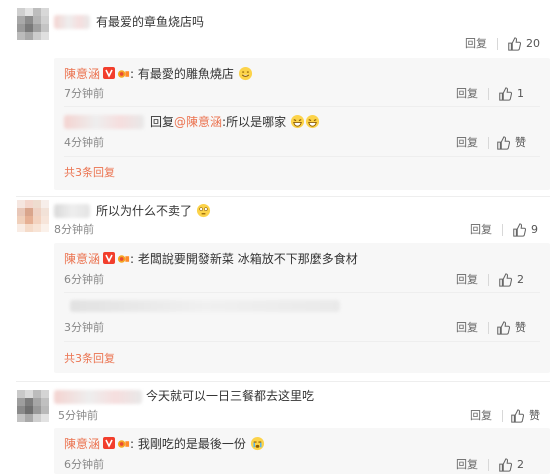  I want to click on like-button: 1, so click(511, 94).